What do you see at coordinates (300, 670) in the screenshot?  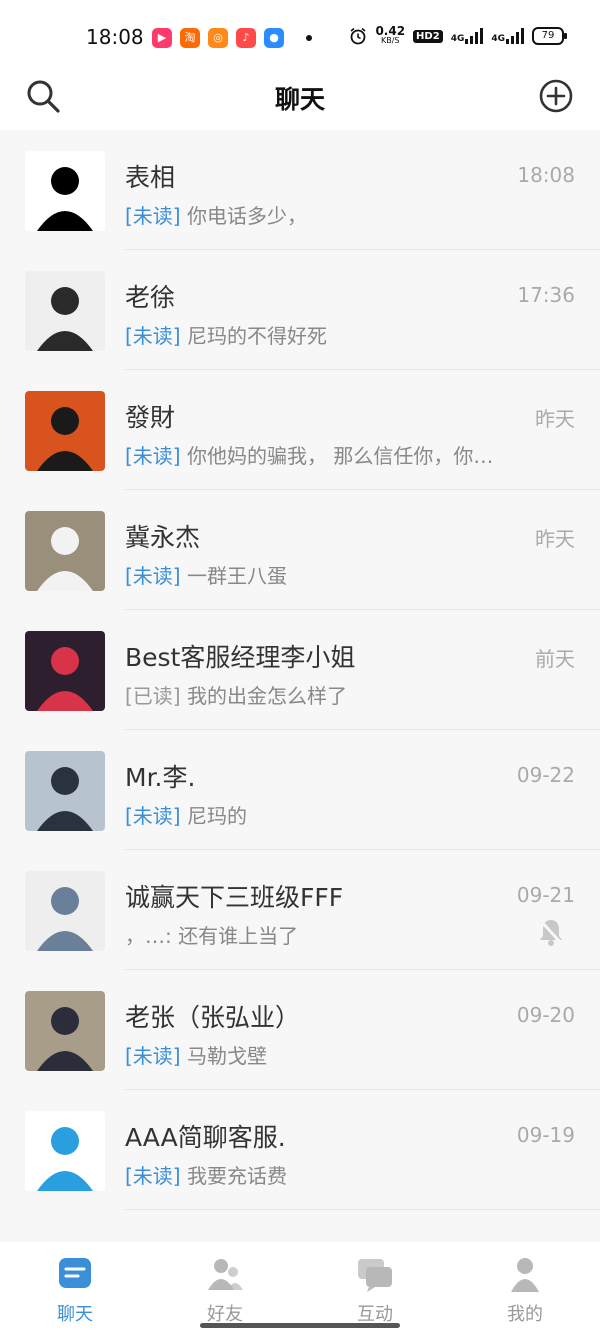 I see `chat-list-item: Best客服经理李小姐 前天 [已读] 我的出金怎么样了` at bounding box center [300, 670].